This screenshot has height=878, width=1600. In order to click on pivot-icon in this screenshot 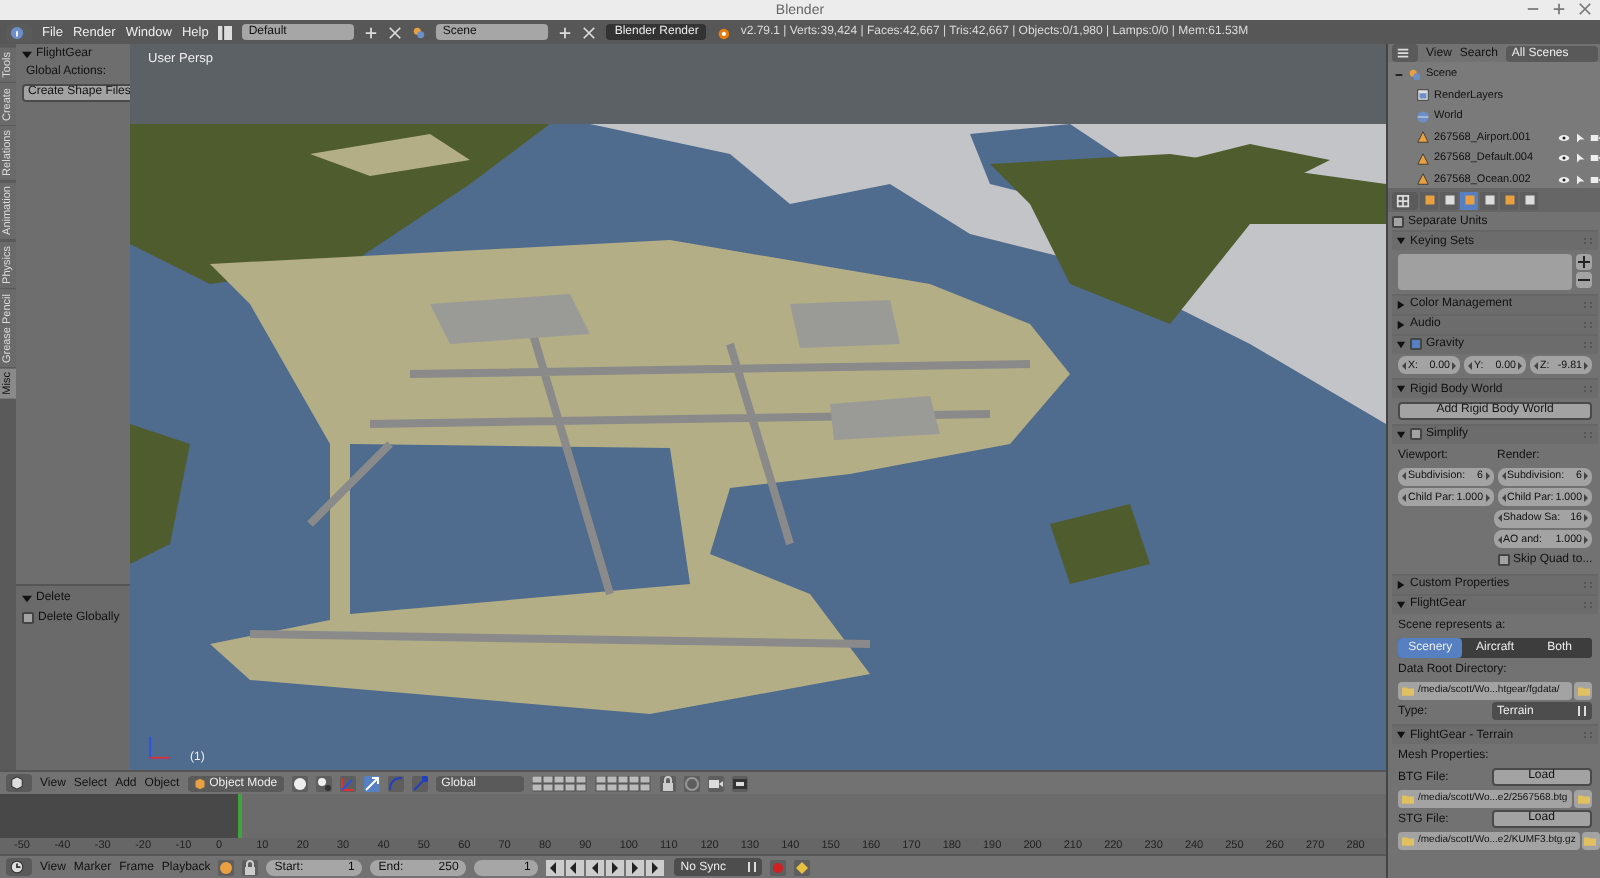, I will do `click(323, 783)`.